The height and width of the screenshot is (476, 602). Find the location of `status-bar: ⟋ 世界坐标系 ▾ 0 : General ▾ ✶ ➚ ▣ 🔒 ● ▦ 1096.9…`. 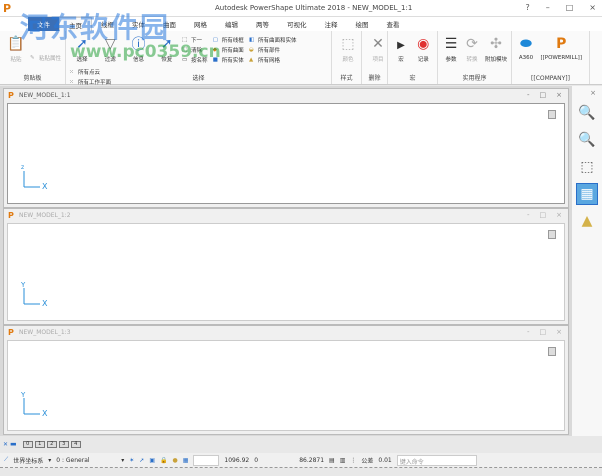

status-bar: ⟋ 世界坐标系 ▾ 0 : General ▾ ✶ ➚ ▣ 🔒 ● ▦ 1096.9… is located at coordinates (301, 460).